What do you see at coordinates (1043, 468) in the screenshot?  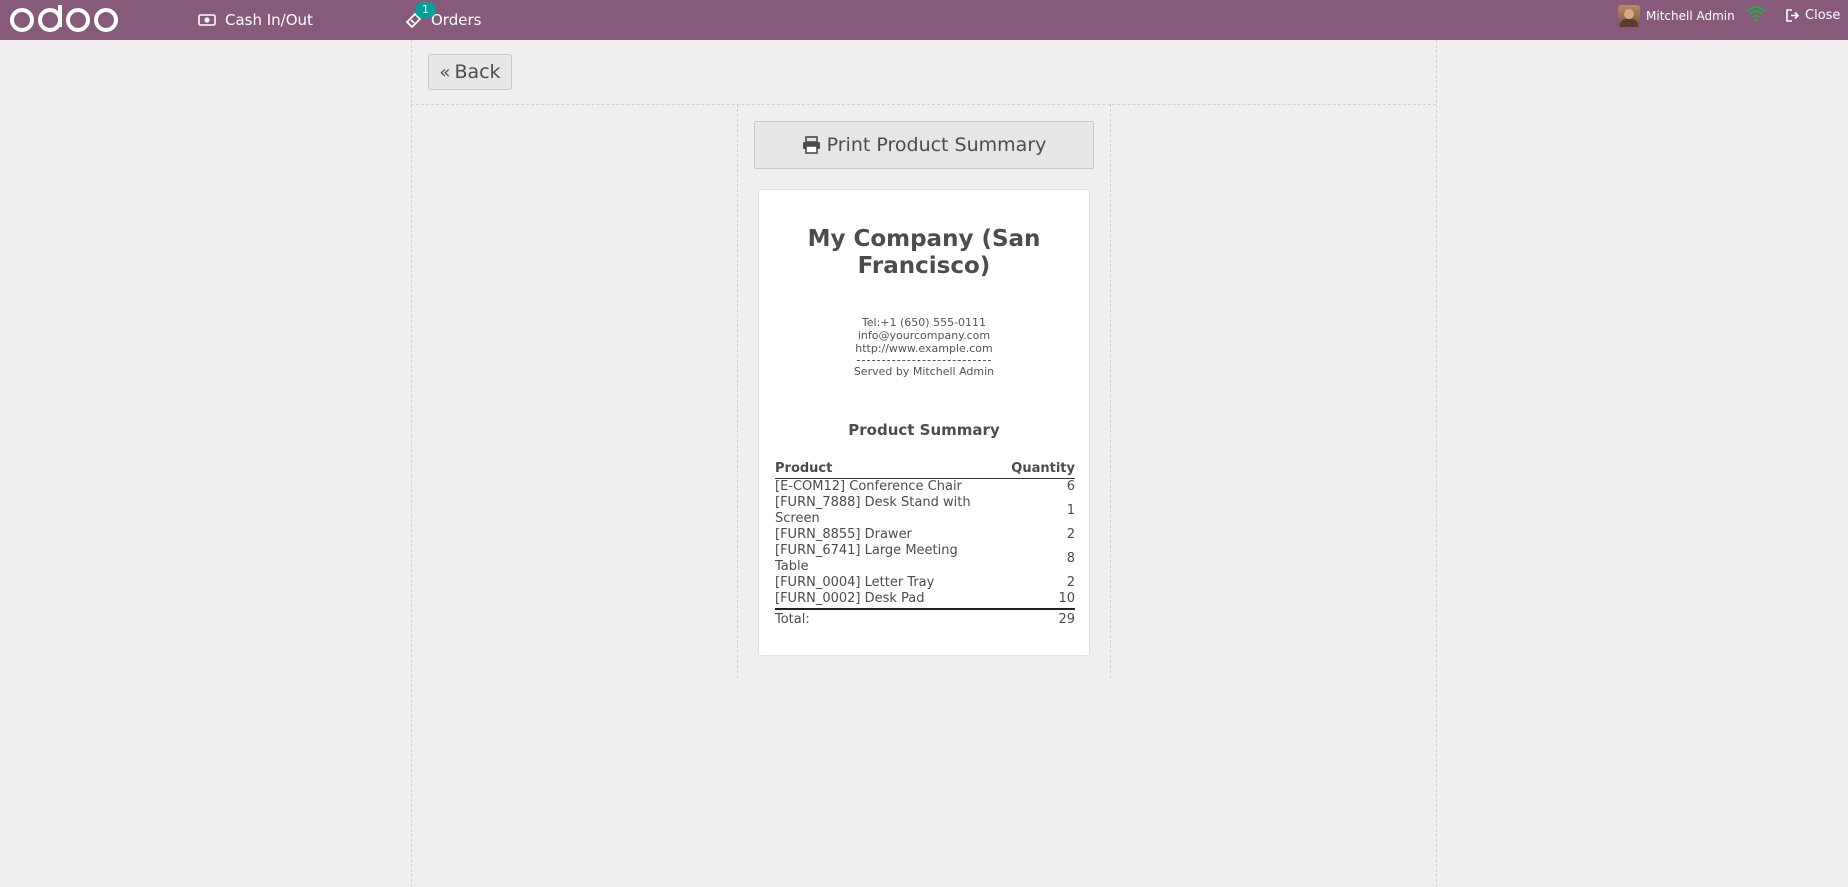 I see `column-header-quantity: Quantity` at bounding box center [1043, 468].